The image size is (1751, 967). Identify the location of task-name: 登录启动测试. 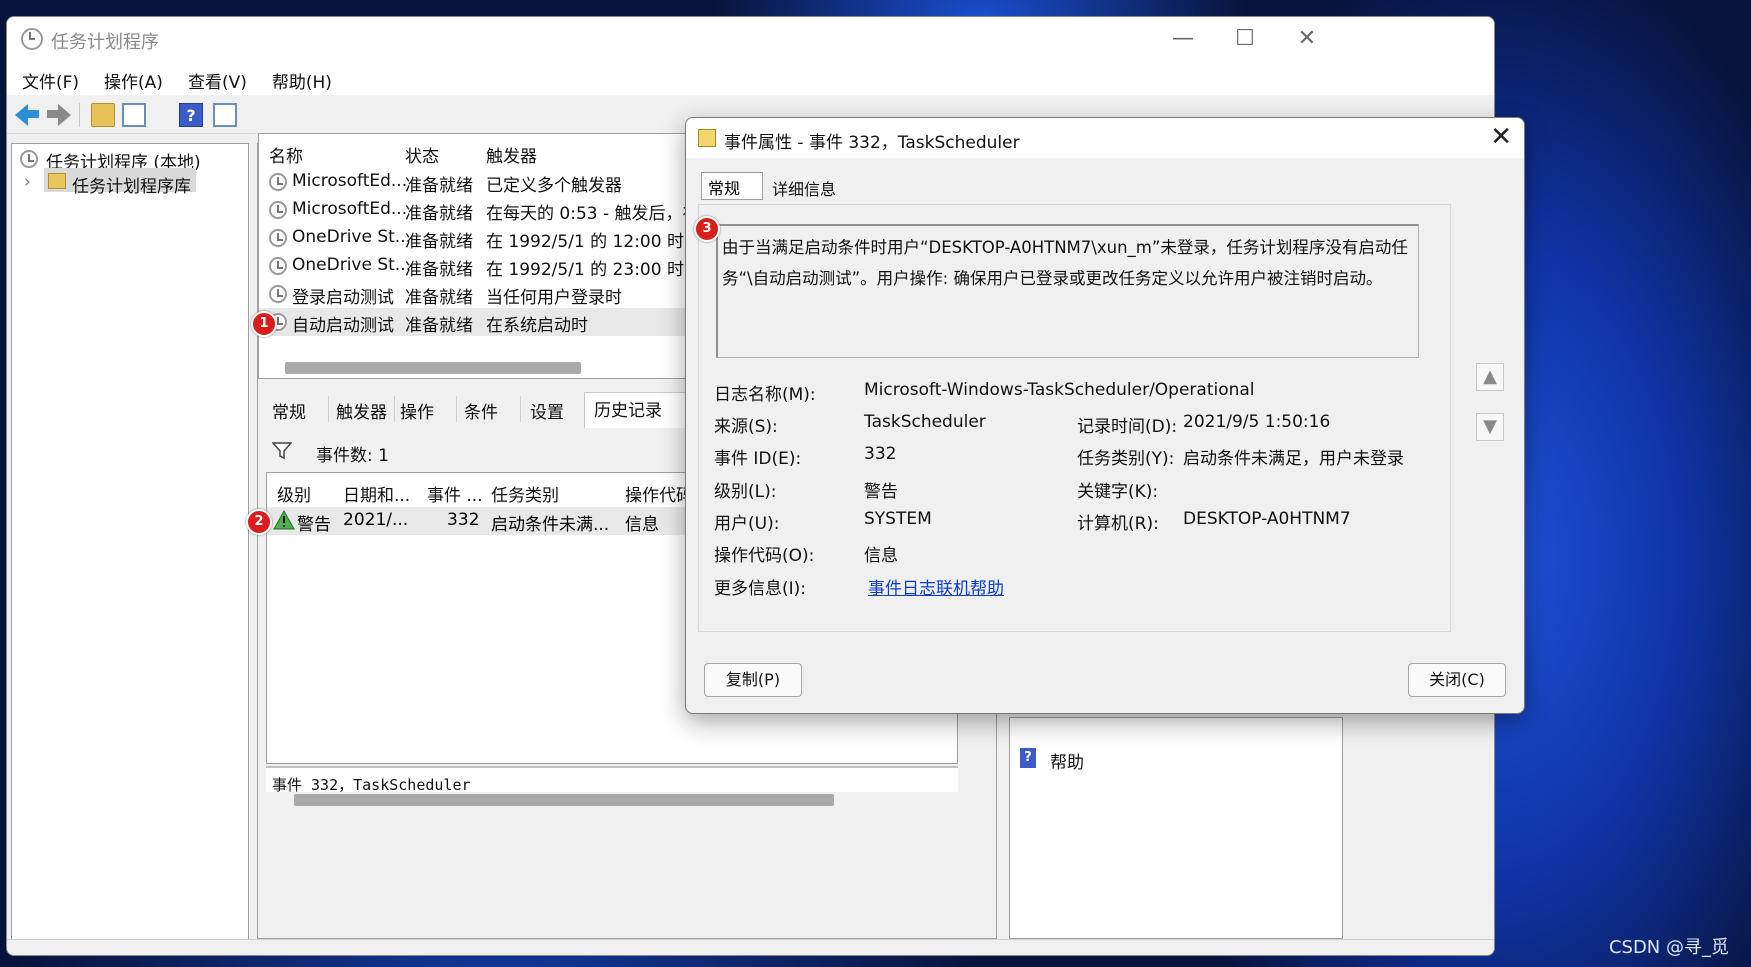
(343, 298).